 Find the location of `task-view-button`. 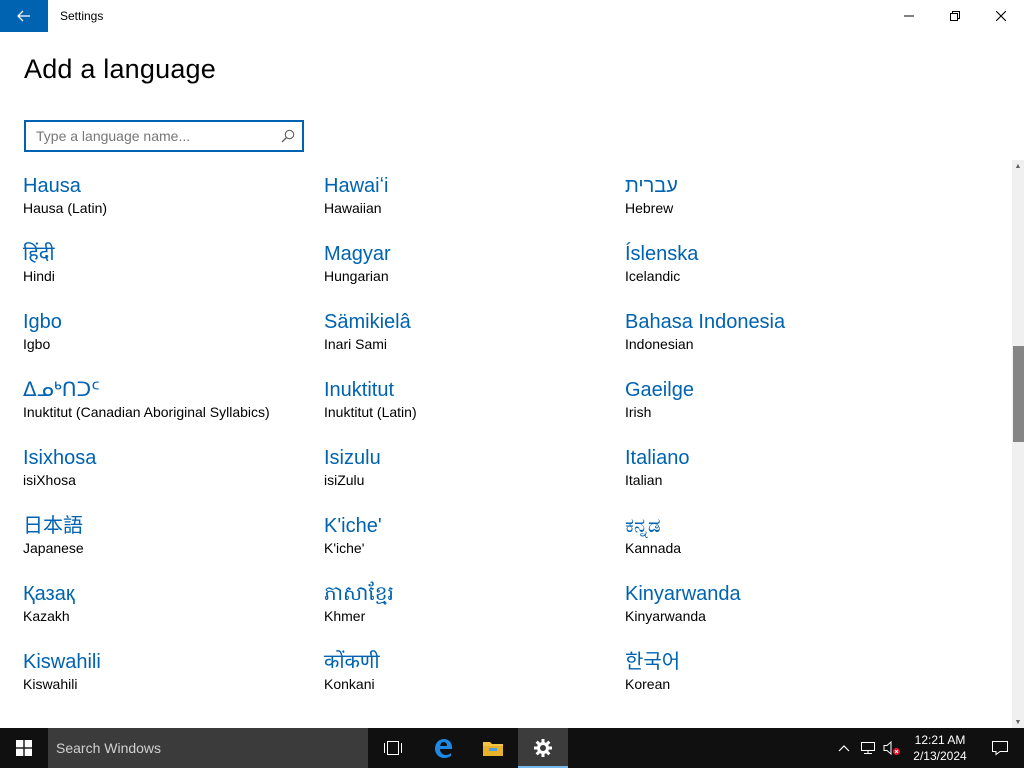

task-view-button is located at coordinates (393, 748).